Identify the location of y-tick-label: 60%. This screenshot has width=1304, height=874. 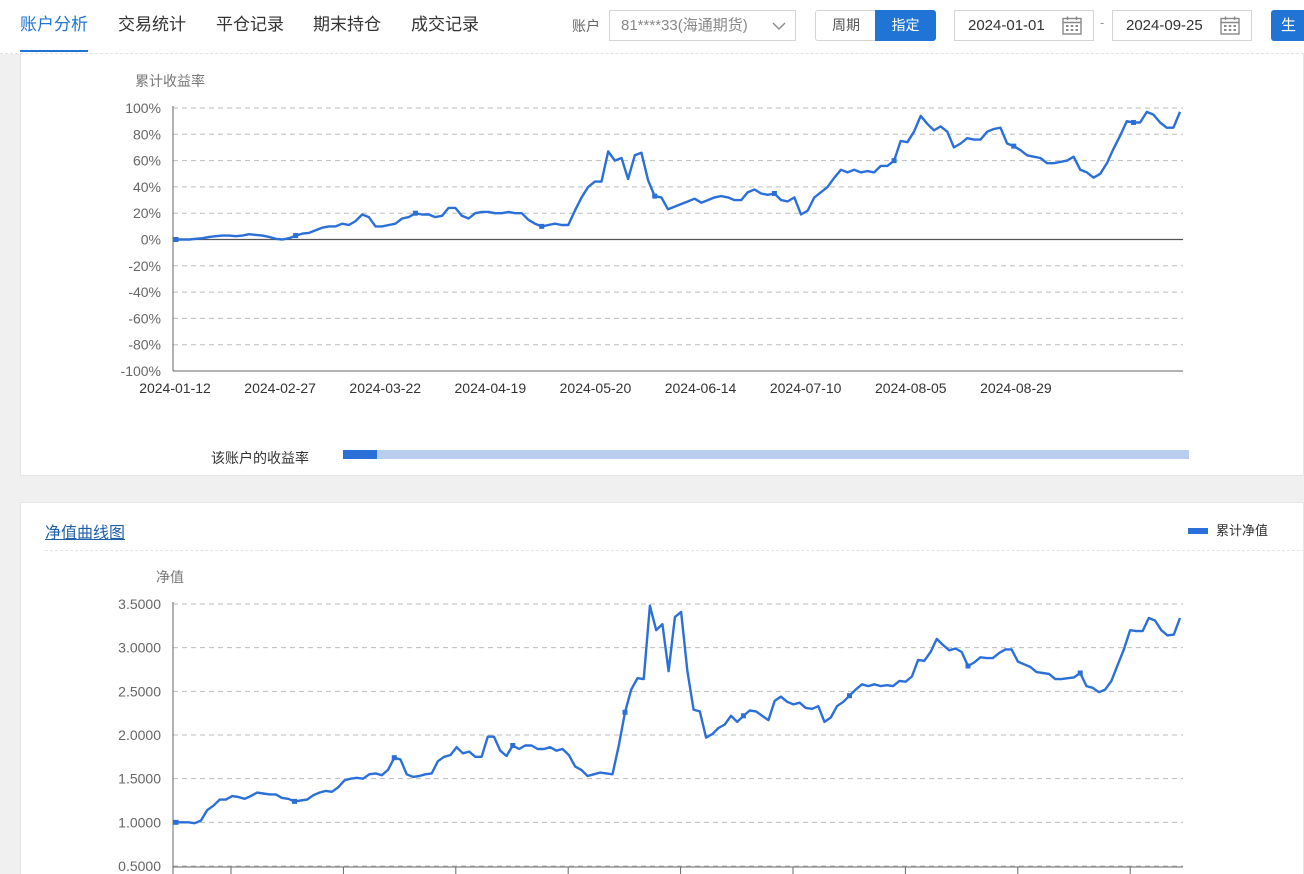
(147, 161).